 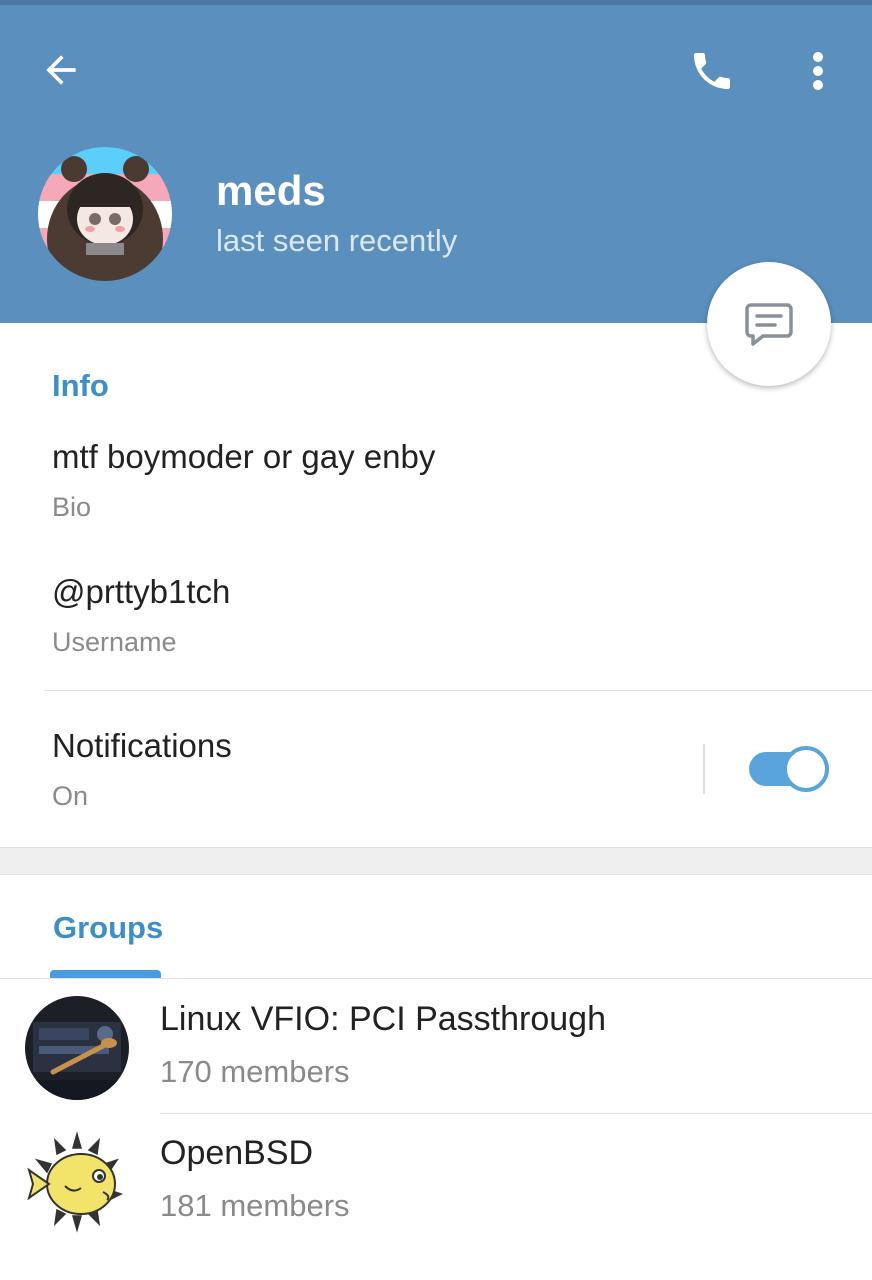 What do you see at coordinates (436, 1181) in the screenshot?
I see `group-item-openbsd: OpenBSD 181 members` at bounding box center [436, 1181].